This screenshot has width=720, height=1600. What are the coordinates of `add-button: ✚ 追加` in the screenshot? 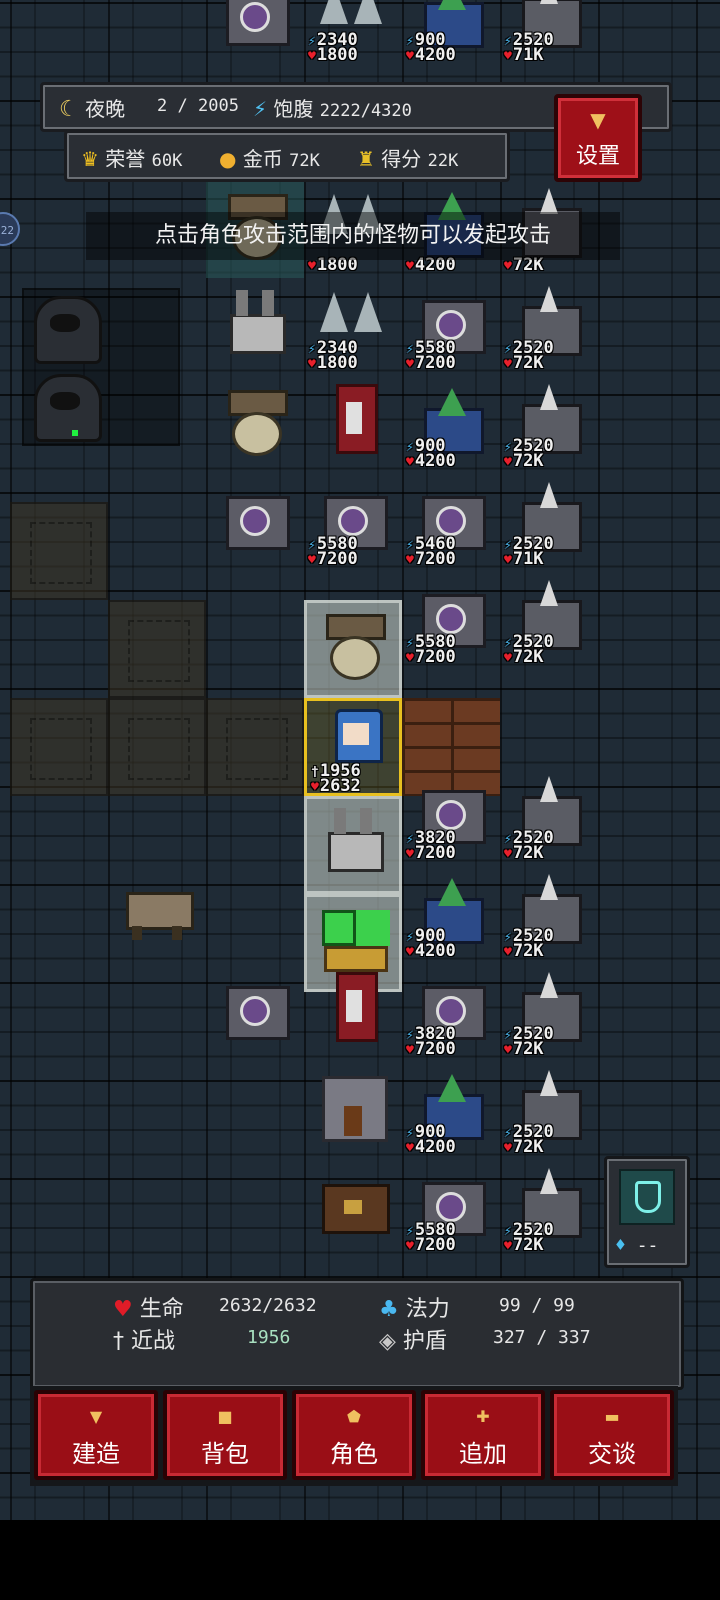 It's located at (483, 1435).